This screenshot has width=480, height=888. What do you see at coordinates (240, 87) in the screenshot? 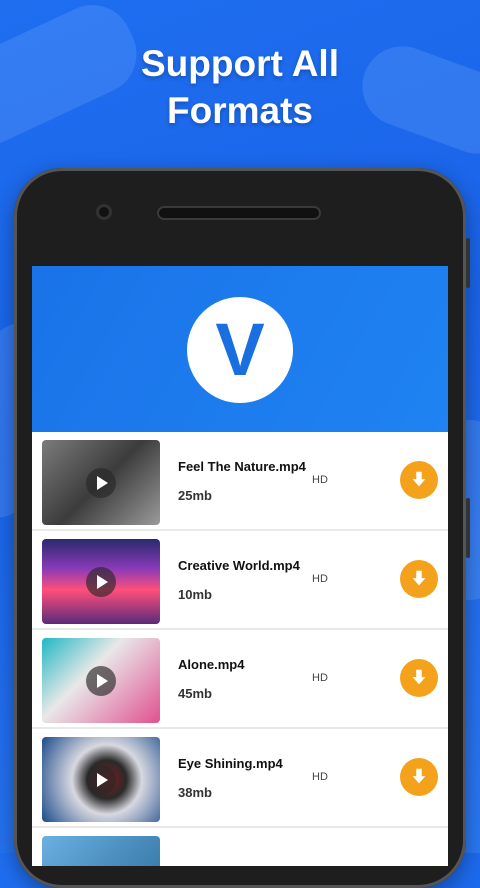
I see `promo-headline: Support All Formats` at bounding box center [240, 87].